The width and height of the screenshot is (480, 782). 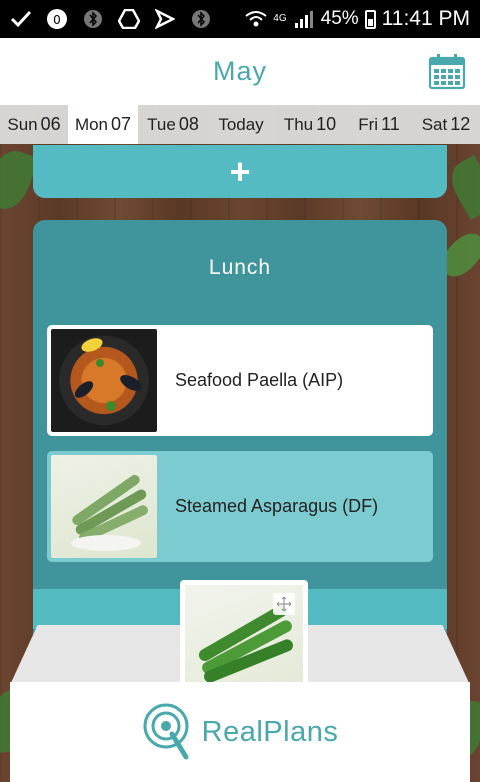 I want to click on status-bar: 0 4G 45% 11:41 PM, so click(x=240, y=19).